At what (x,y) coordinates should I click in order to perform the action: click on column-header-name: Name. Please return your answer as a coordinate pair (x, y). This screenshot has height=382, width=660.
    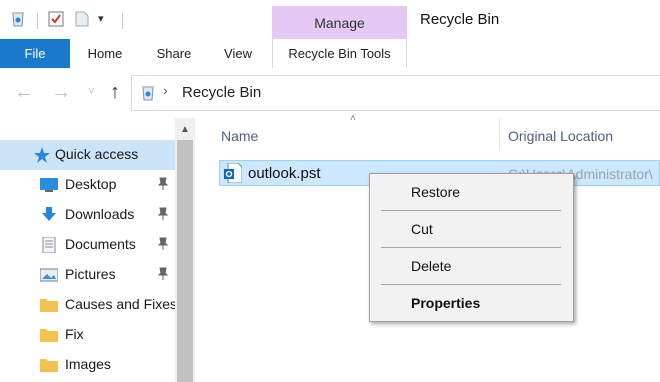
    Looking at the image, I should click on (239, 136).